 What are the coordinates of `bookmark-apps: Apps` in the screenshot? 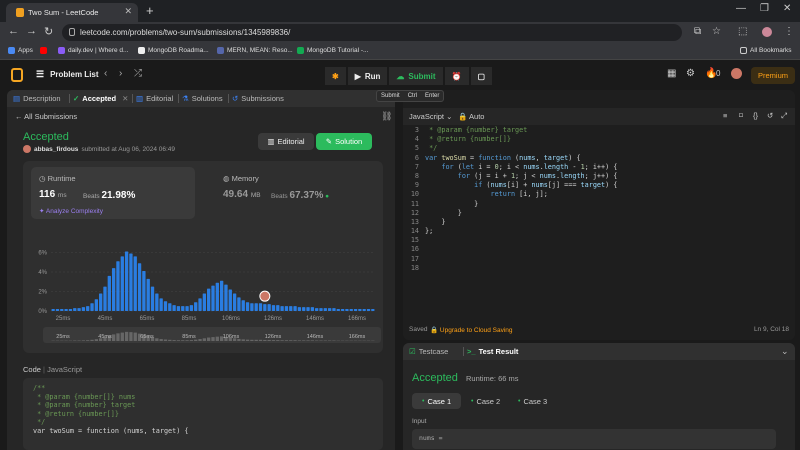 It's located at (20, 50).